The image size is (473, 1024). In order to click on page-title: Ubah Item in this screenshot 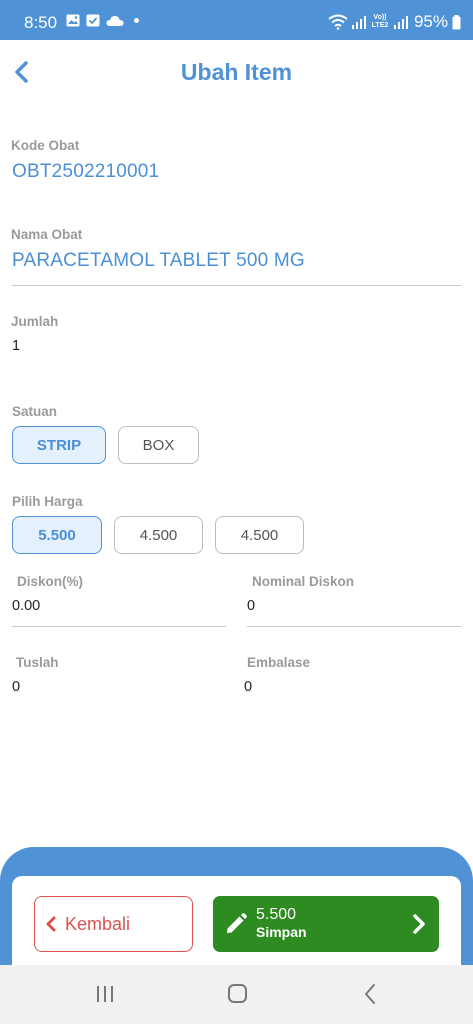, I will do `click(236, 72)`.